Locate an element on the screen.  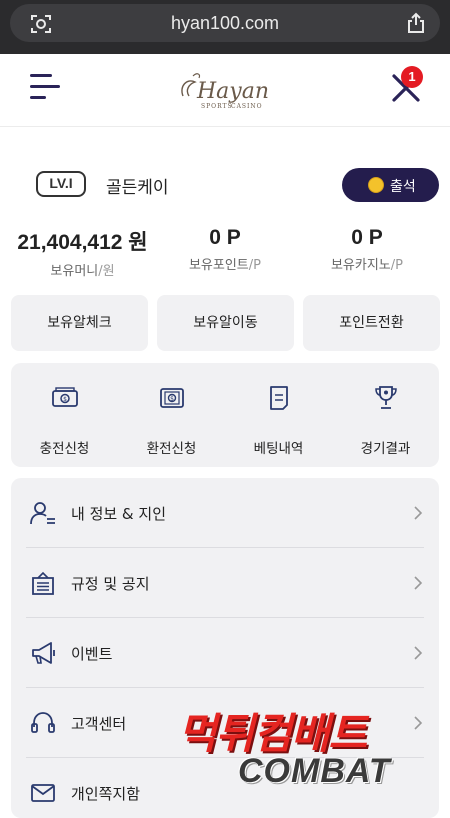
betting-history-icon is located at coordinates (278, 398).